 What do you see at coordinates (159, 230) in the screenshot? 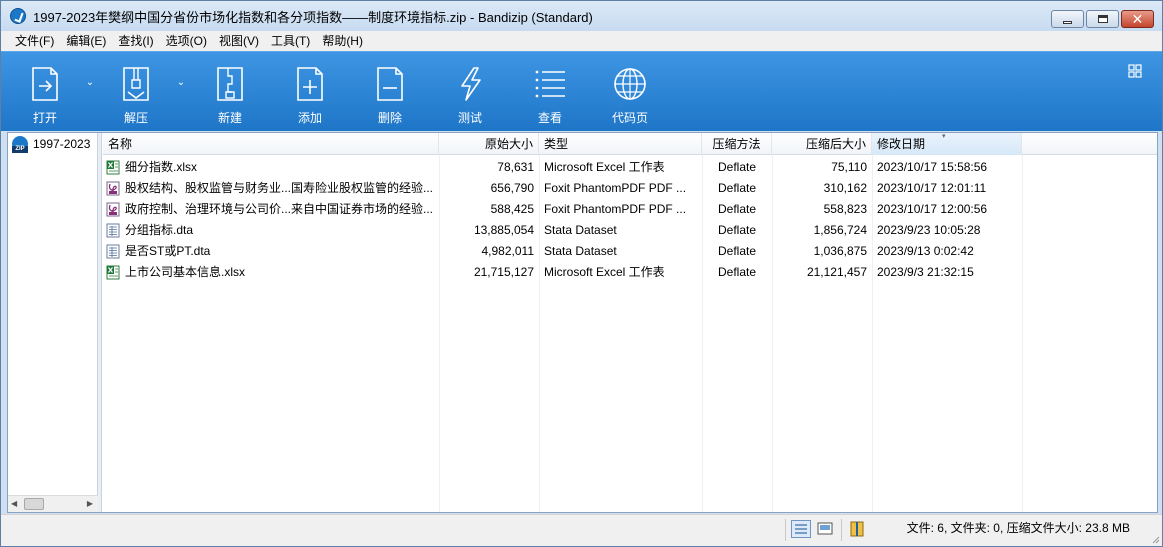
I see `cell-name: 分组指标.dta` at bounding box center [159, 230].